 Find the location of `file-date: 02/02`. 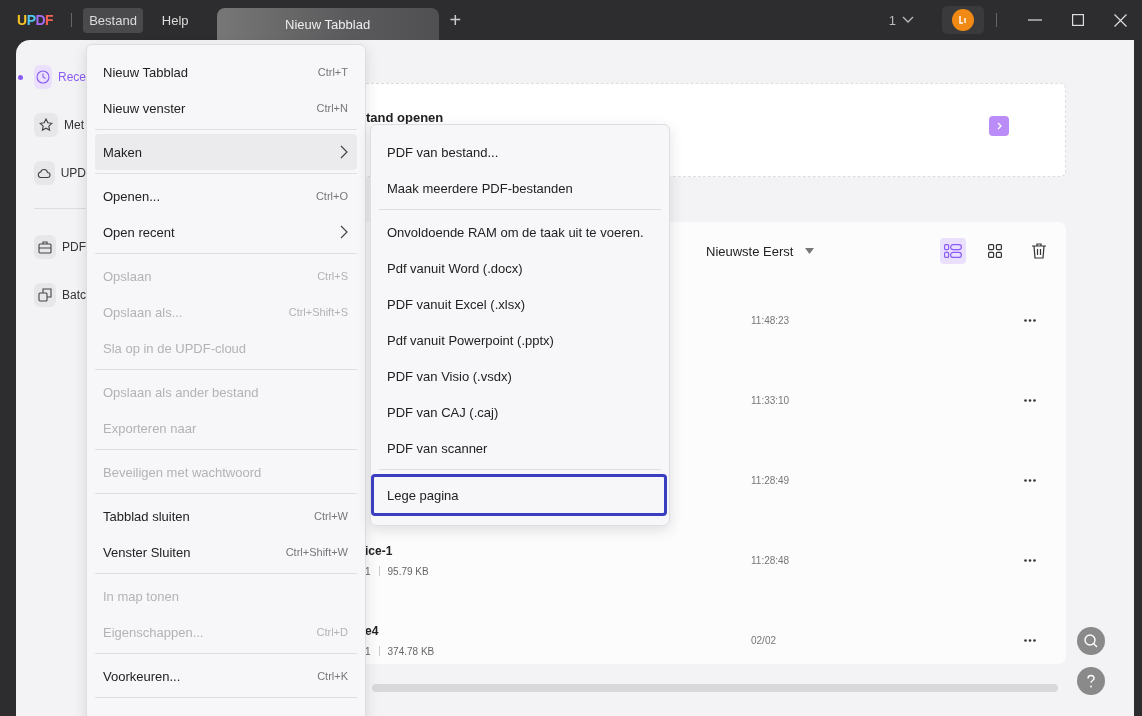

file-date: 02/02 is located at coordinates (764, 640).